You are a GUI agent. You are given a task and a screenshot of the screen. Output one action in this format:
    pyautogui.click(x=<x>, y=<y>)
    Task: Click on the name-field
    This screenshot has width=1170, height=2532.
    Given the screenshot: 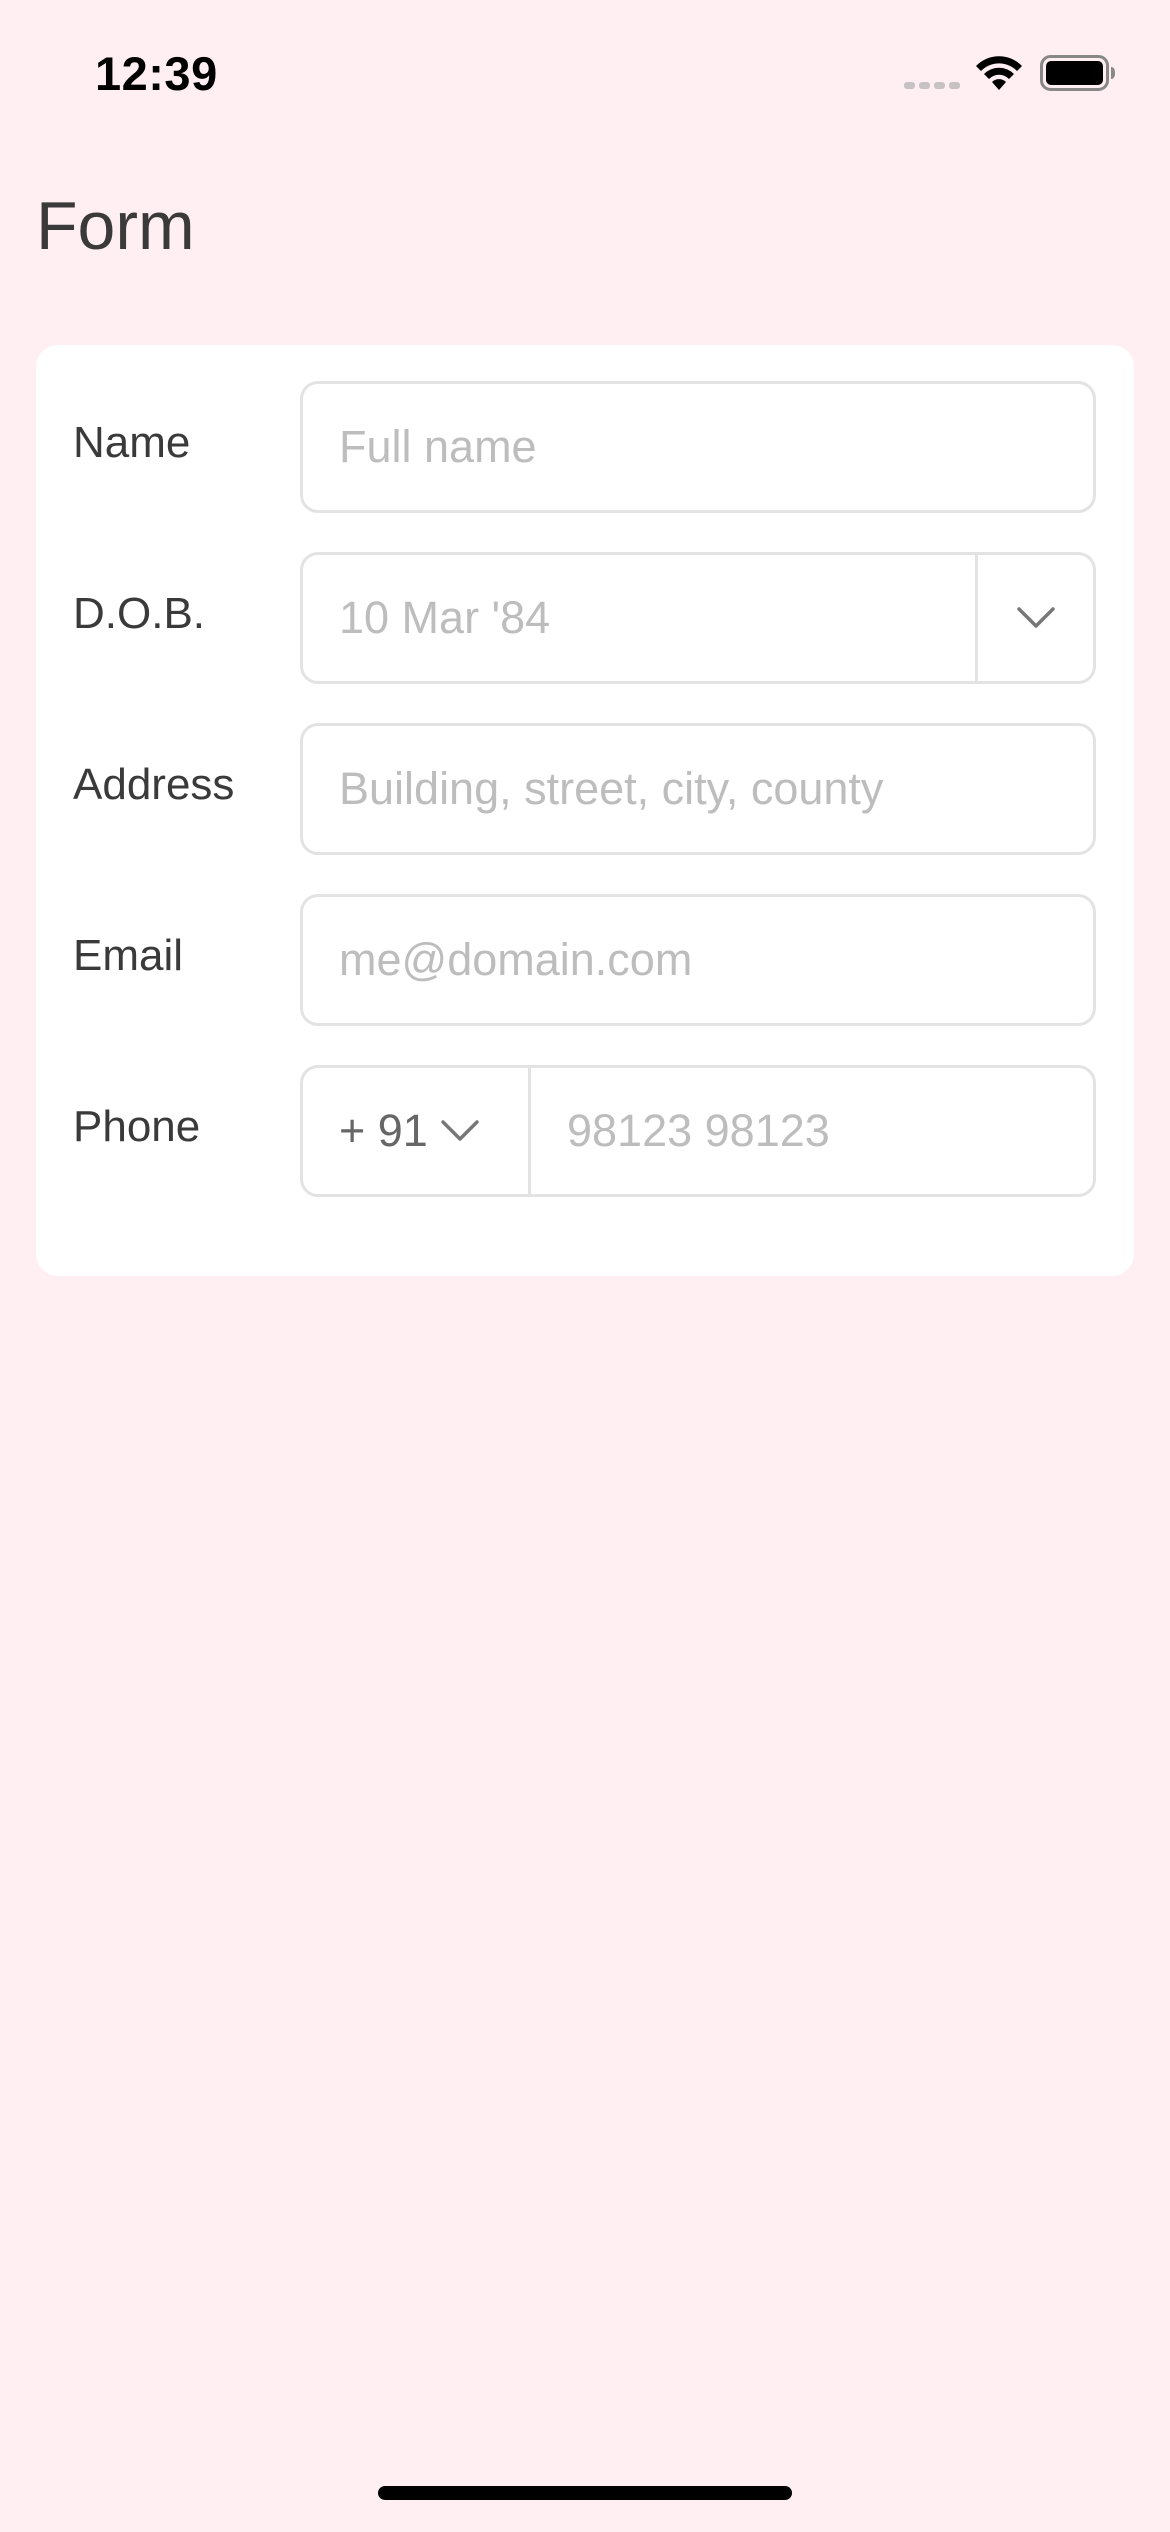 What is the action you would take?
    pyautogui.click(x=698, y=447)
    